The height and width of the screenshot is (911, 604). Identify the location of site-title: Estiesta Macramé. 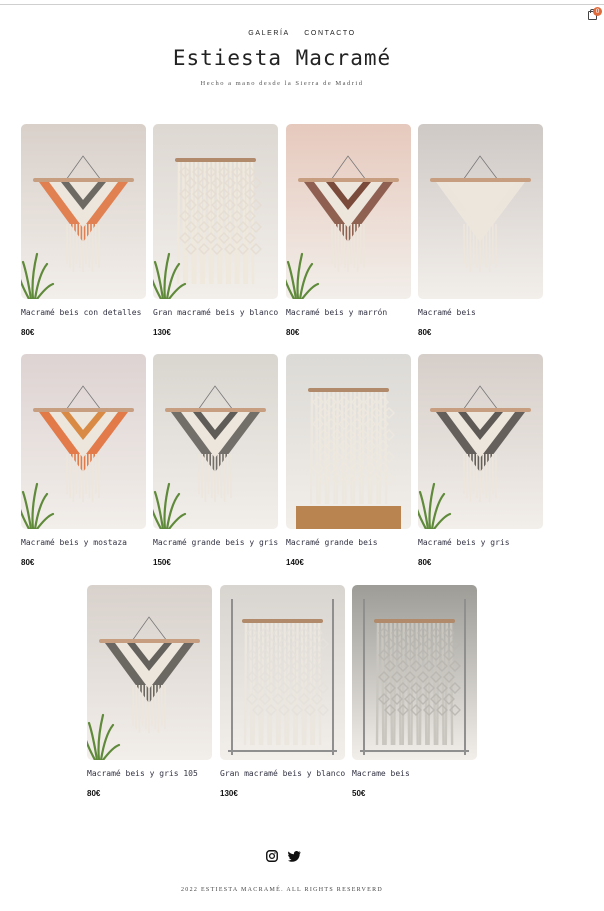
(282, 58).